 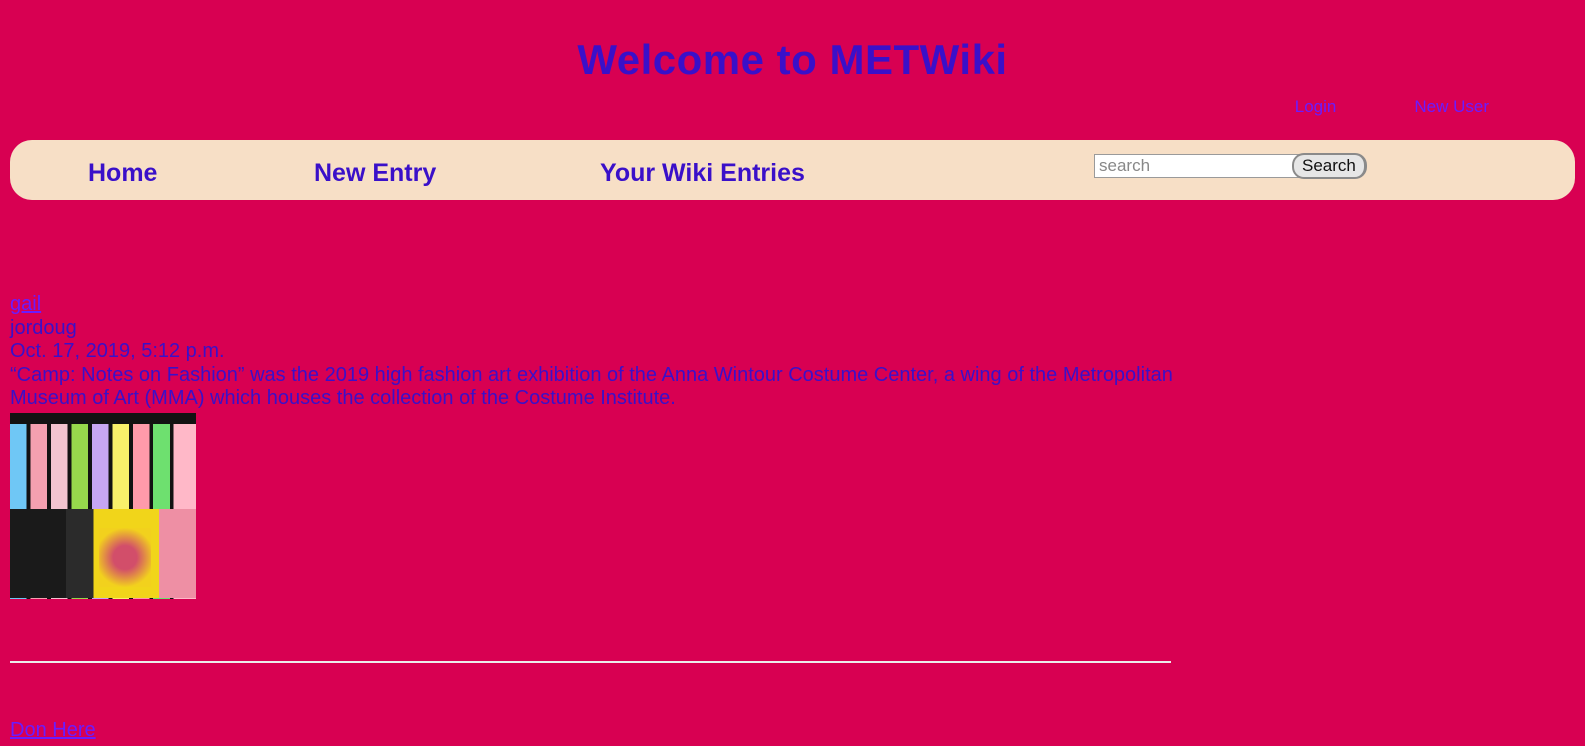 I want to click on nav-your-wiki-entries: Your Wiki Entries, so click(x=702, y=173).